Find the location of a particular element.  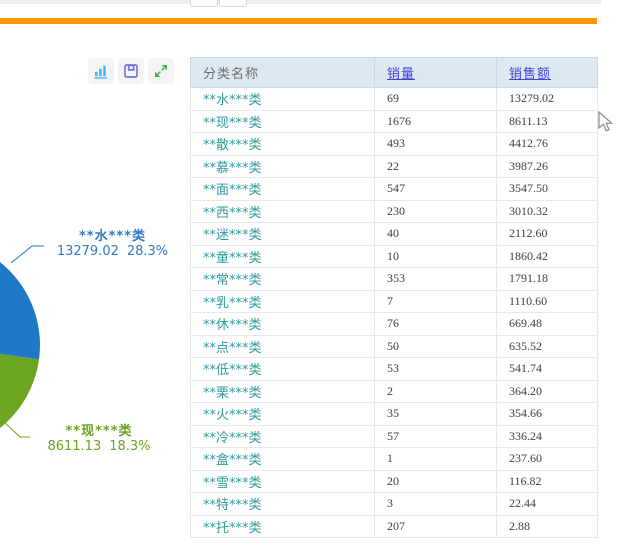

sales-qty-cell: 1676 is located at coordinates (435, 121).